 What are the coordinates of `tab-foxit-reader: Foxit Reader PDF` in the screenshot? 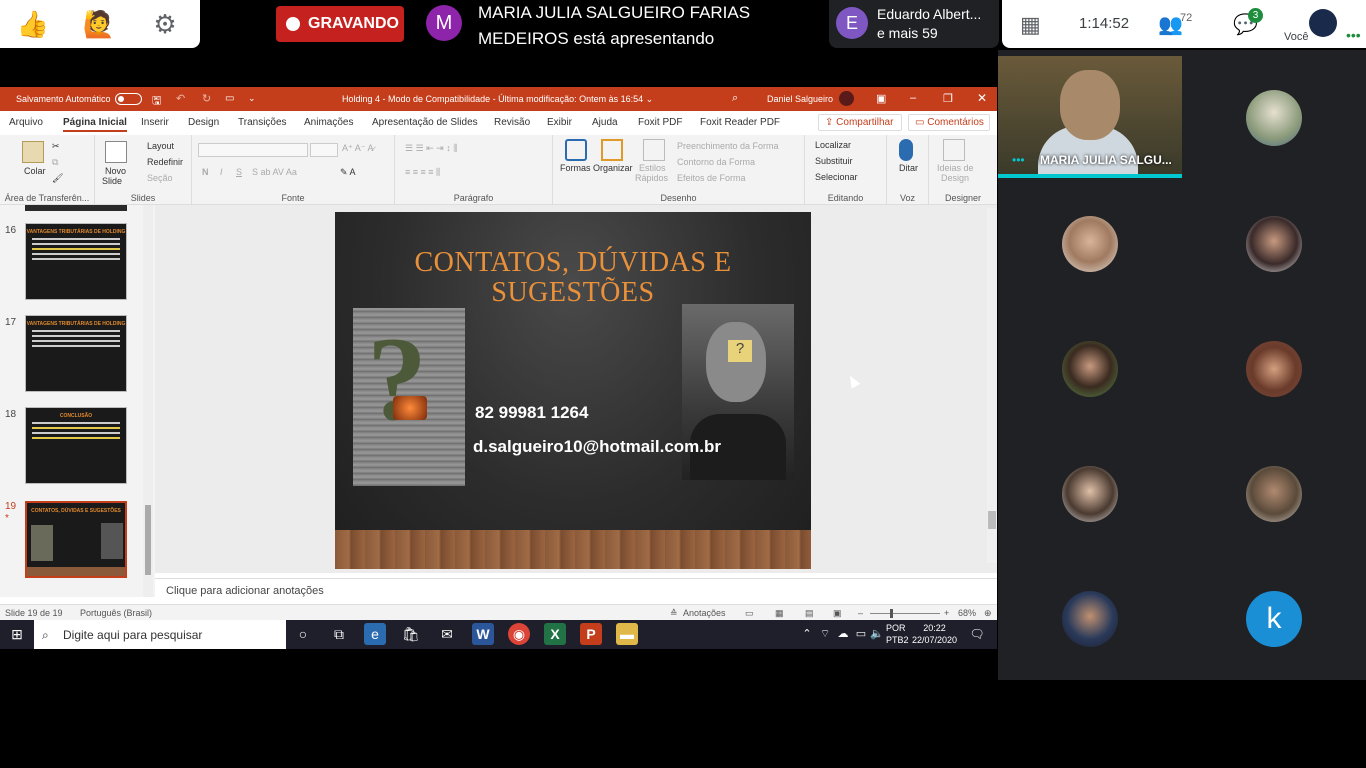 It's located at (740, 122).